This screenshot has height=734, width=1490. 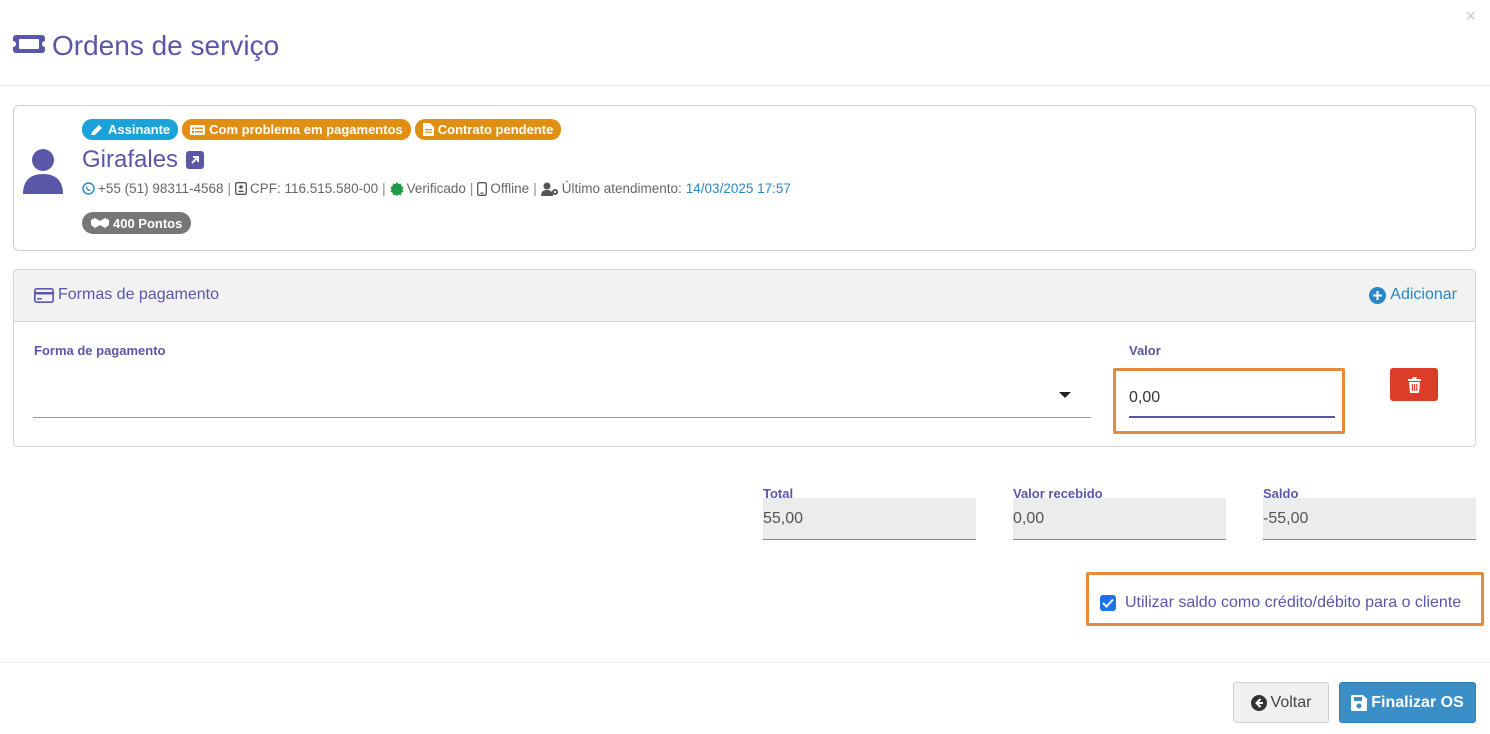 What do you see at coordinates (745, 662) in the screenshot?
I see `footer-divider` at bounding box center [745, 662].